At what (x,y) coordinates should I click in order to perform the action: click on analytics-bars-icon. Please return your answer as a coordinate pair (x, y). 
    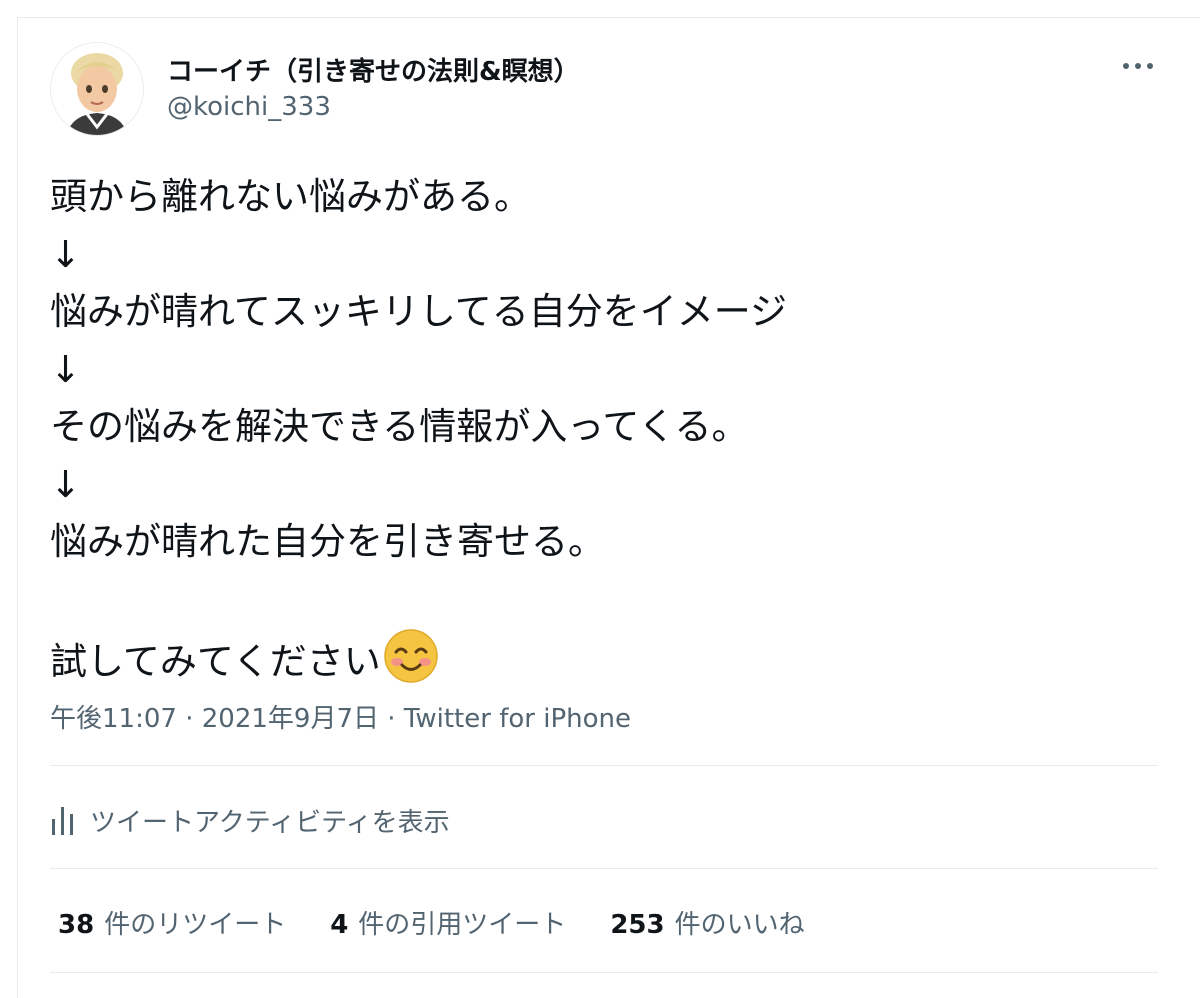
    Looking at the image, I should click on (62, 821).